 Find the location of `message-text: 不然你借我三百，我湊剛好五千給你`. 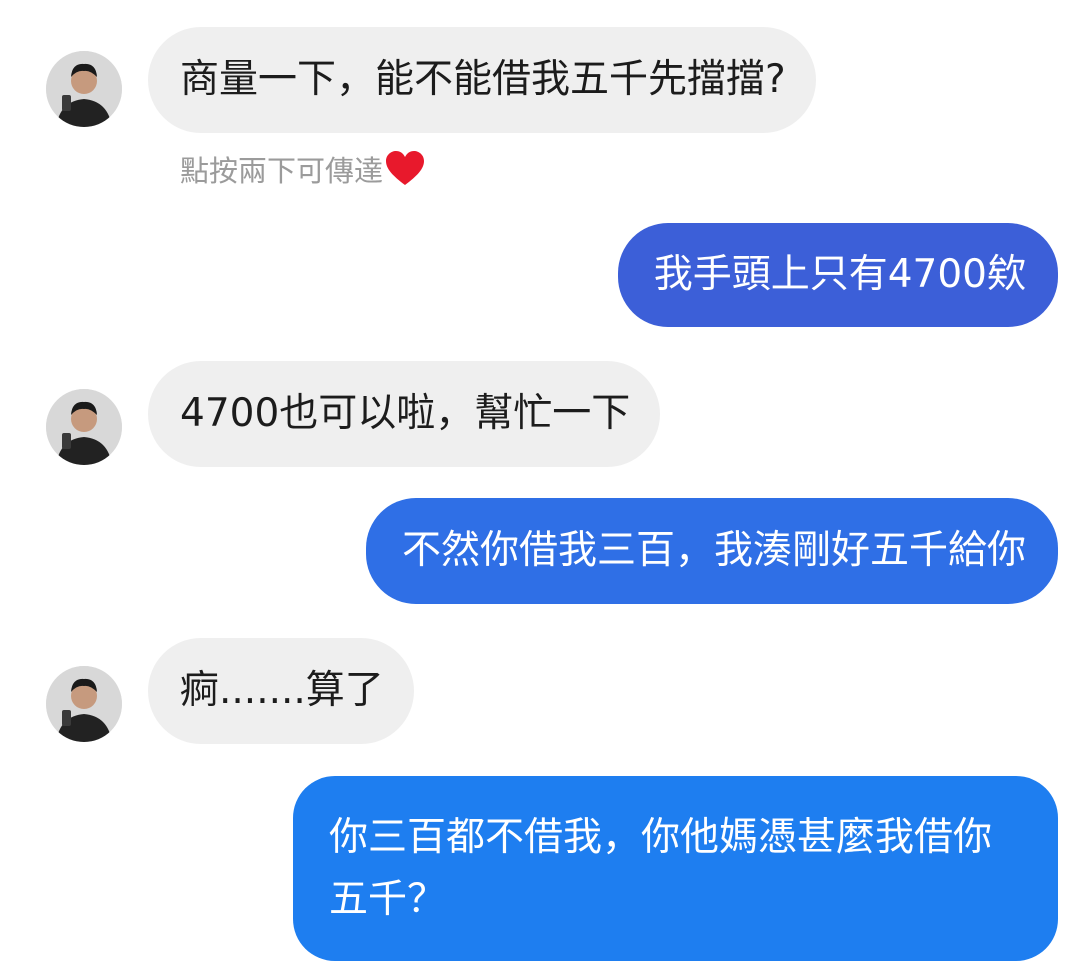

message-text: 不然你借我三百，我湊剛好五千給你 is located at coordinates (713, 550).